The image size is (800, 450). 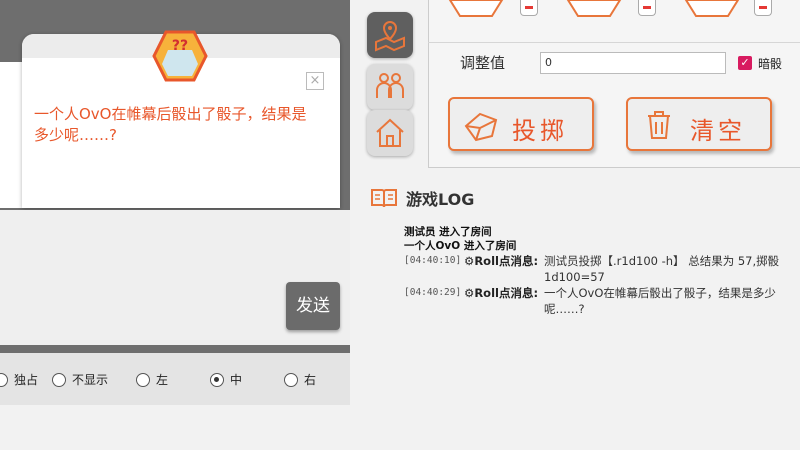 I want to click on close-icon: ×, so click(x=315, y=81).